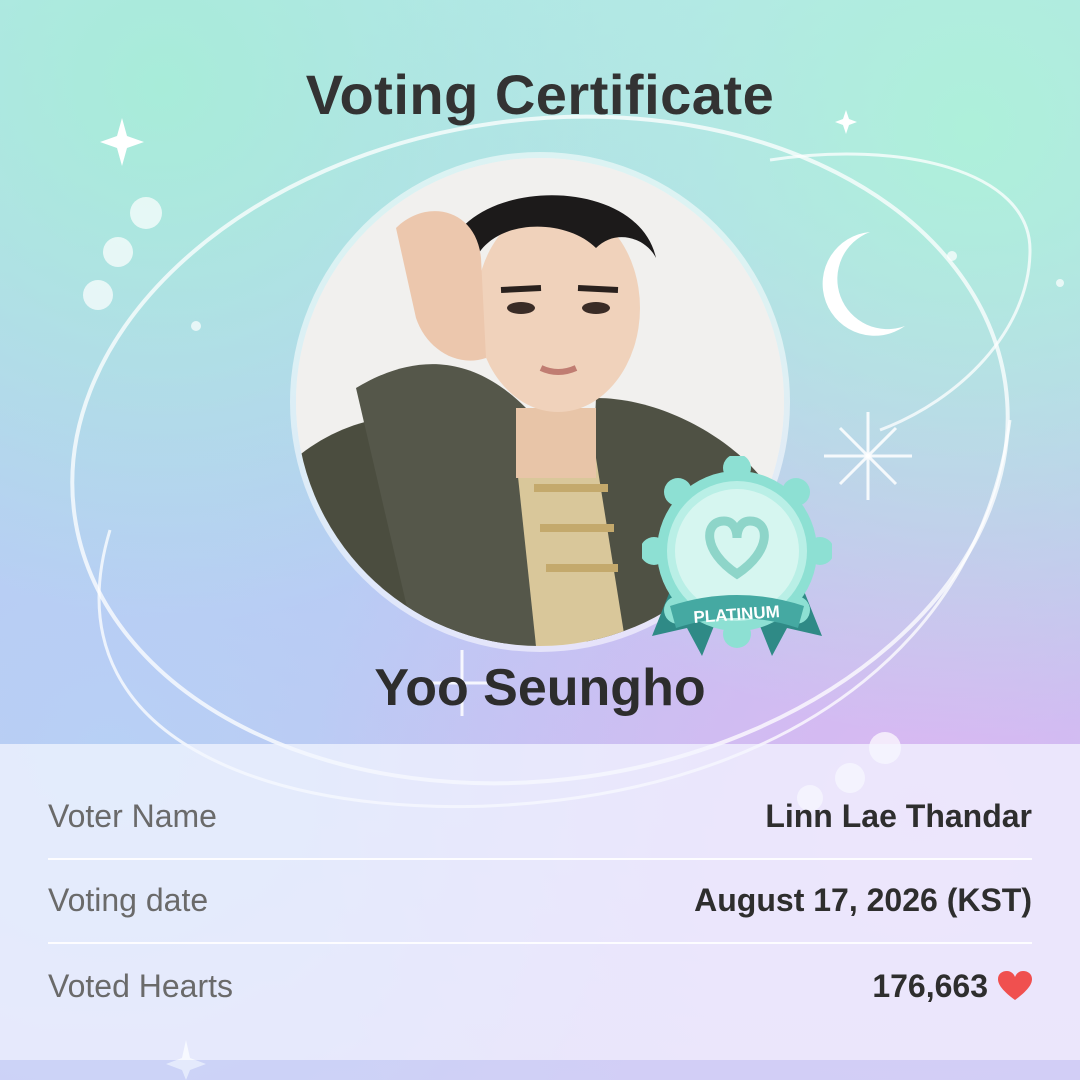 This screenshot has height=1080, width=1080. Describe the element at coordinates (540, 1070) in the screenshot. I see `bottom-strip` at that location.